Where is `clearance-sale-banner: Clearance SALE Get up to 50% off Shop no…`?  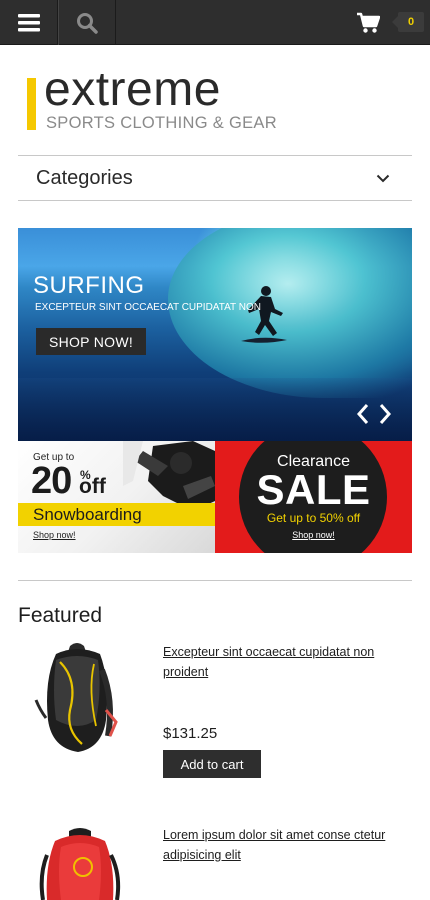
clearance-sale-banner: Clearance SALE Get up to 50% off Shop no… is located at coordinates (313, 497).